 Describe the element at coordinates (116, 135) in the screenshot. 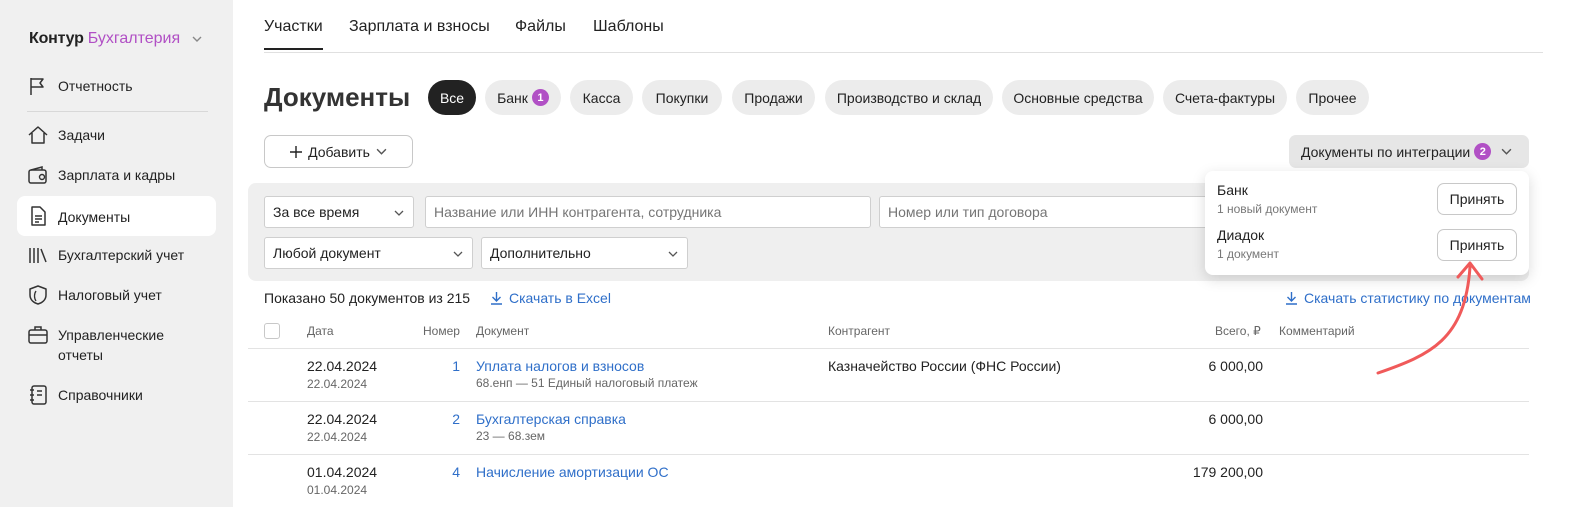

I see `sidebar-item-tasks: Задачи` at that location.